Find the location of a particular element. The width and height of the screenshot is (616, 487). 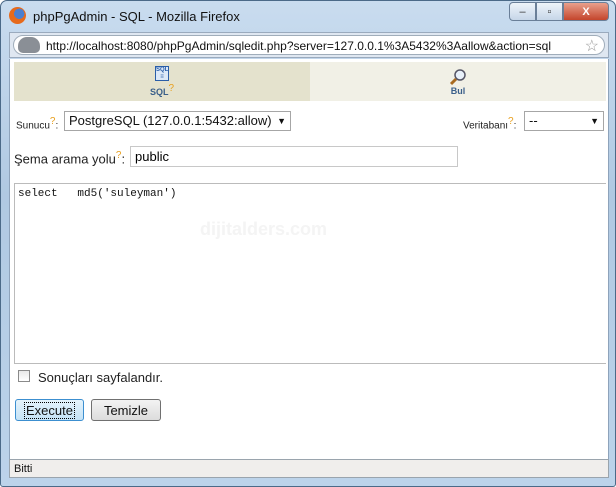

server-value: PostgreSQL (127.0.0.1:5432:allow) is located at coordinates (170, 120).